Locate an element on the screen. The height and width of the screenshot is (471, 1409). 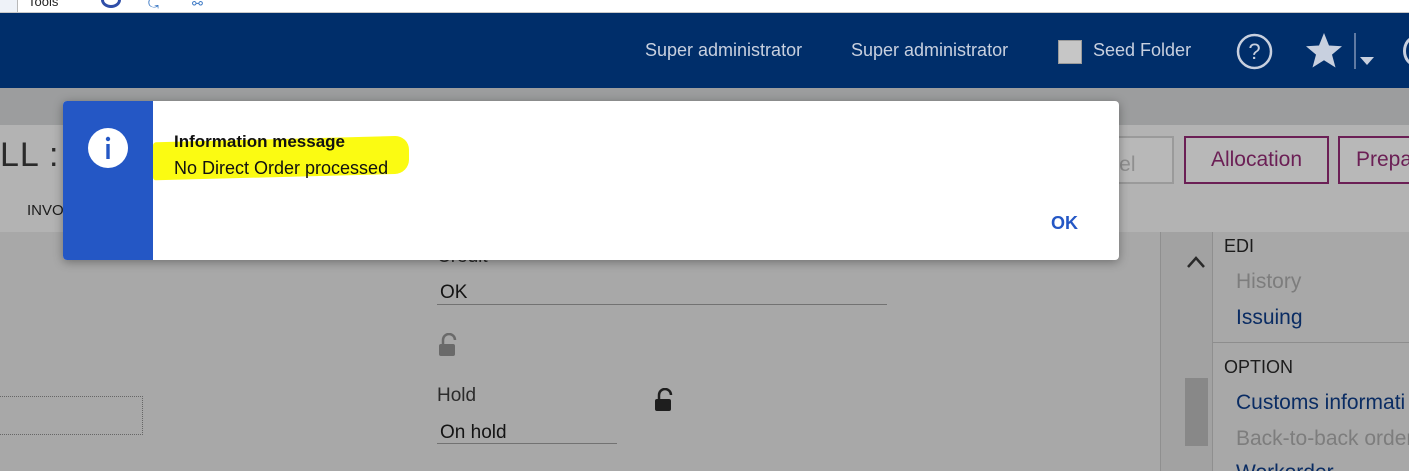
help-icon: ? is located at coordinates (1254, 51).